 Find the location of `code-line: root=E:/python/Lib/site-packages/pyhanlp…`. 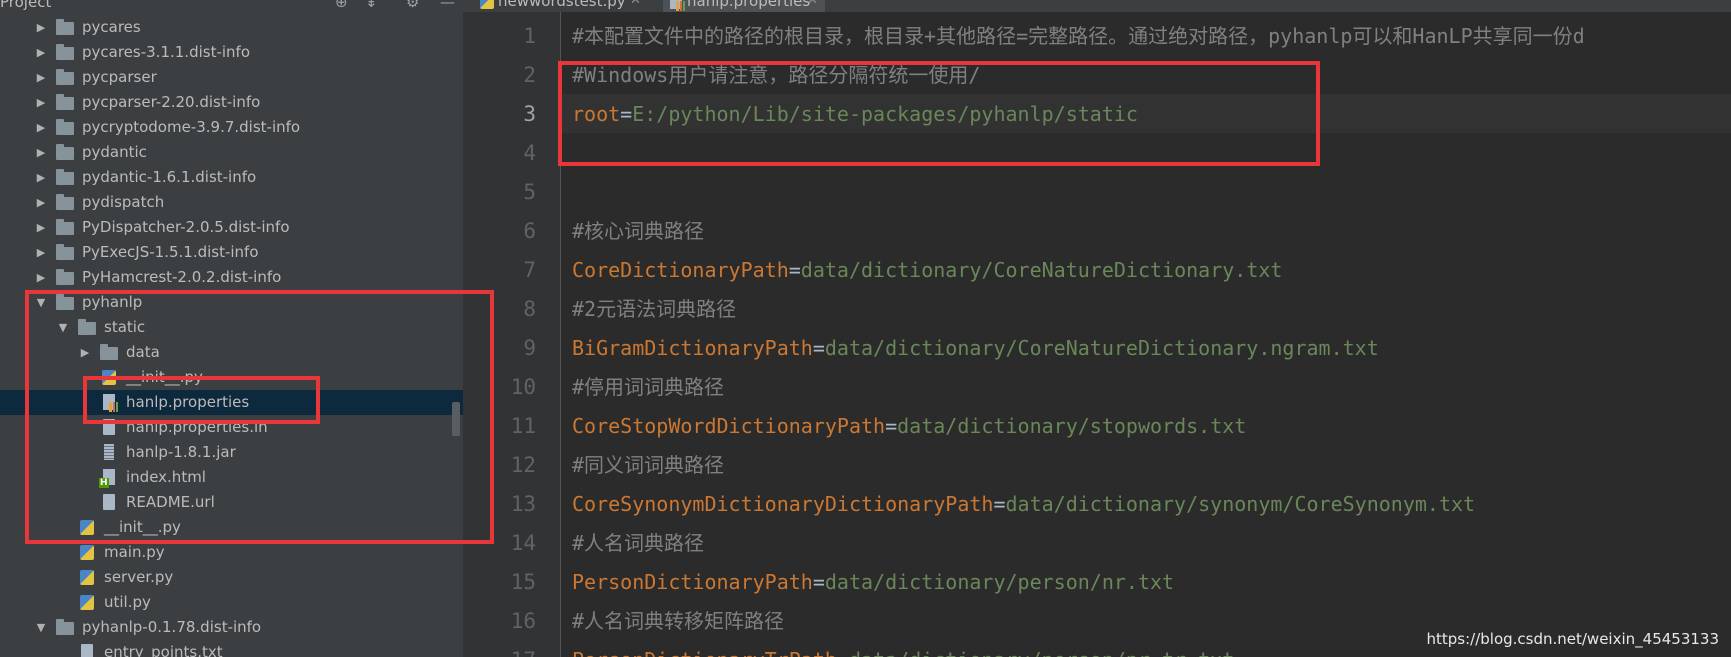

code-line: root=E:/python/Lib/site-packages/pyhanlp… is located at coordinates (855, 114).